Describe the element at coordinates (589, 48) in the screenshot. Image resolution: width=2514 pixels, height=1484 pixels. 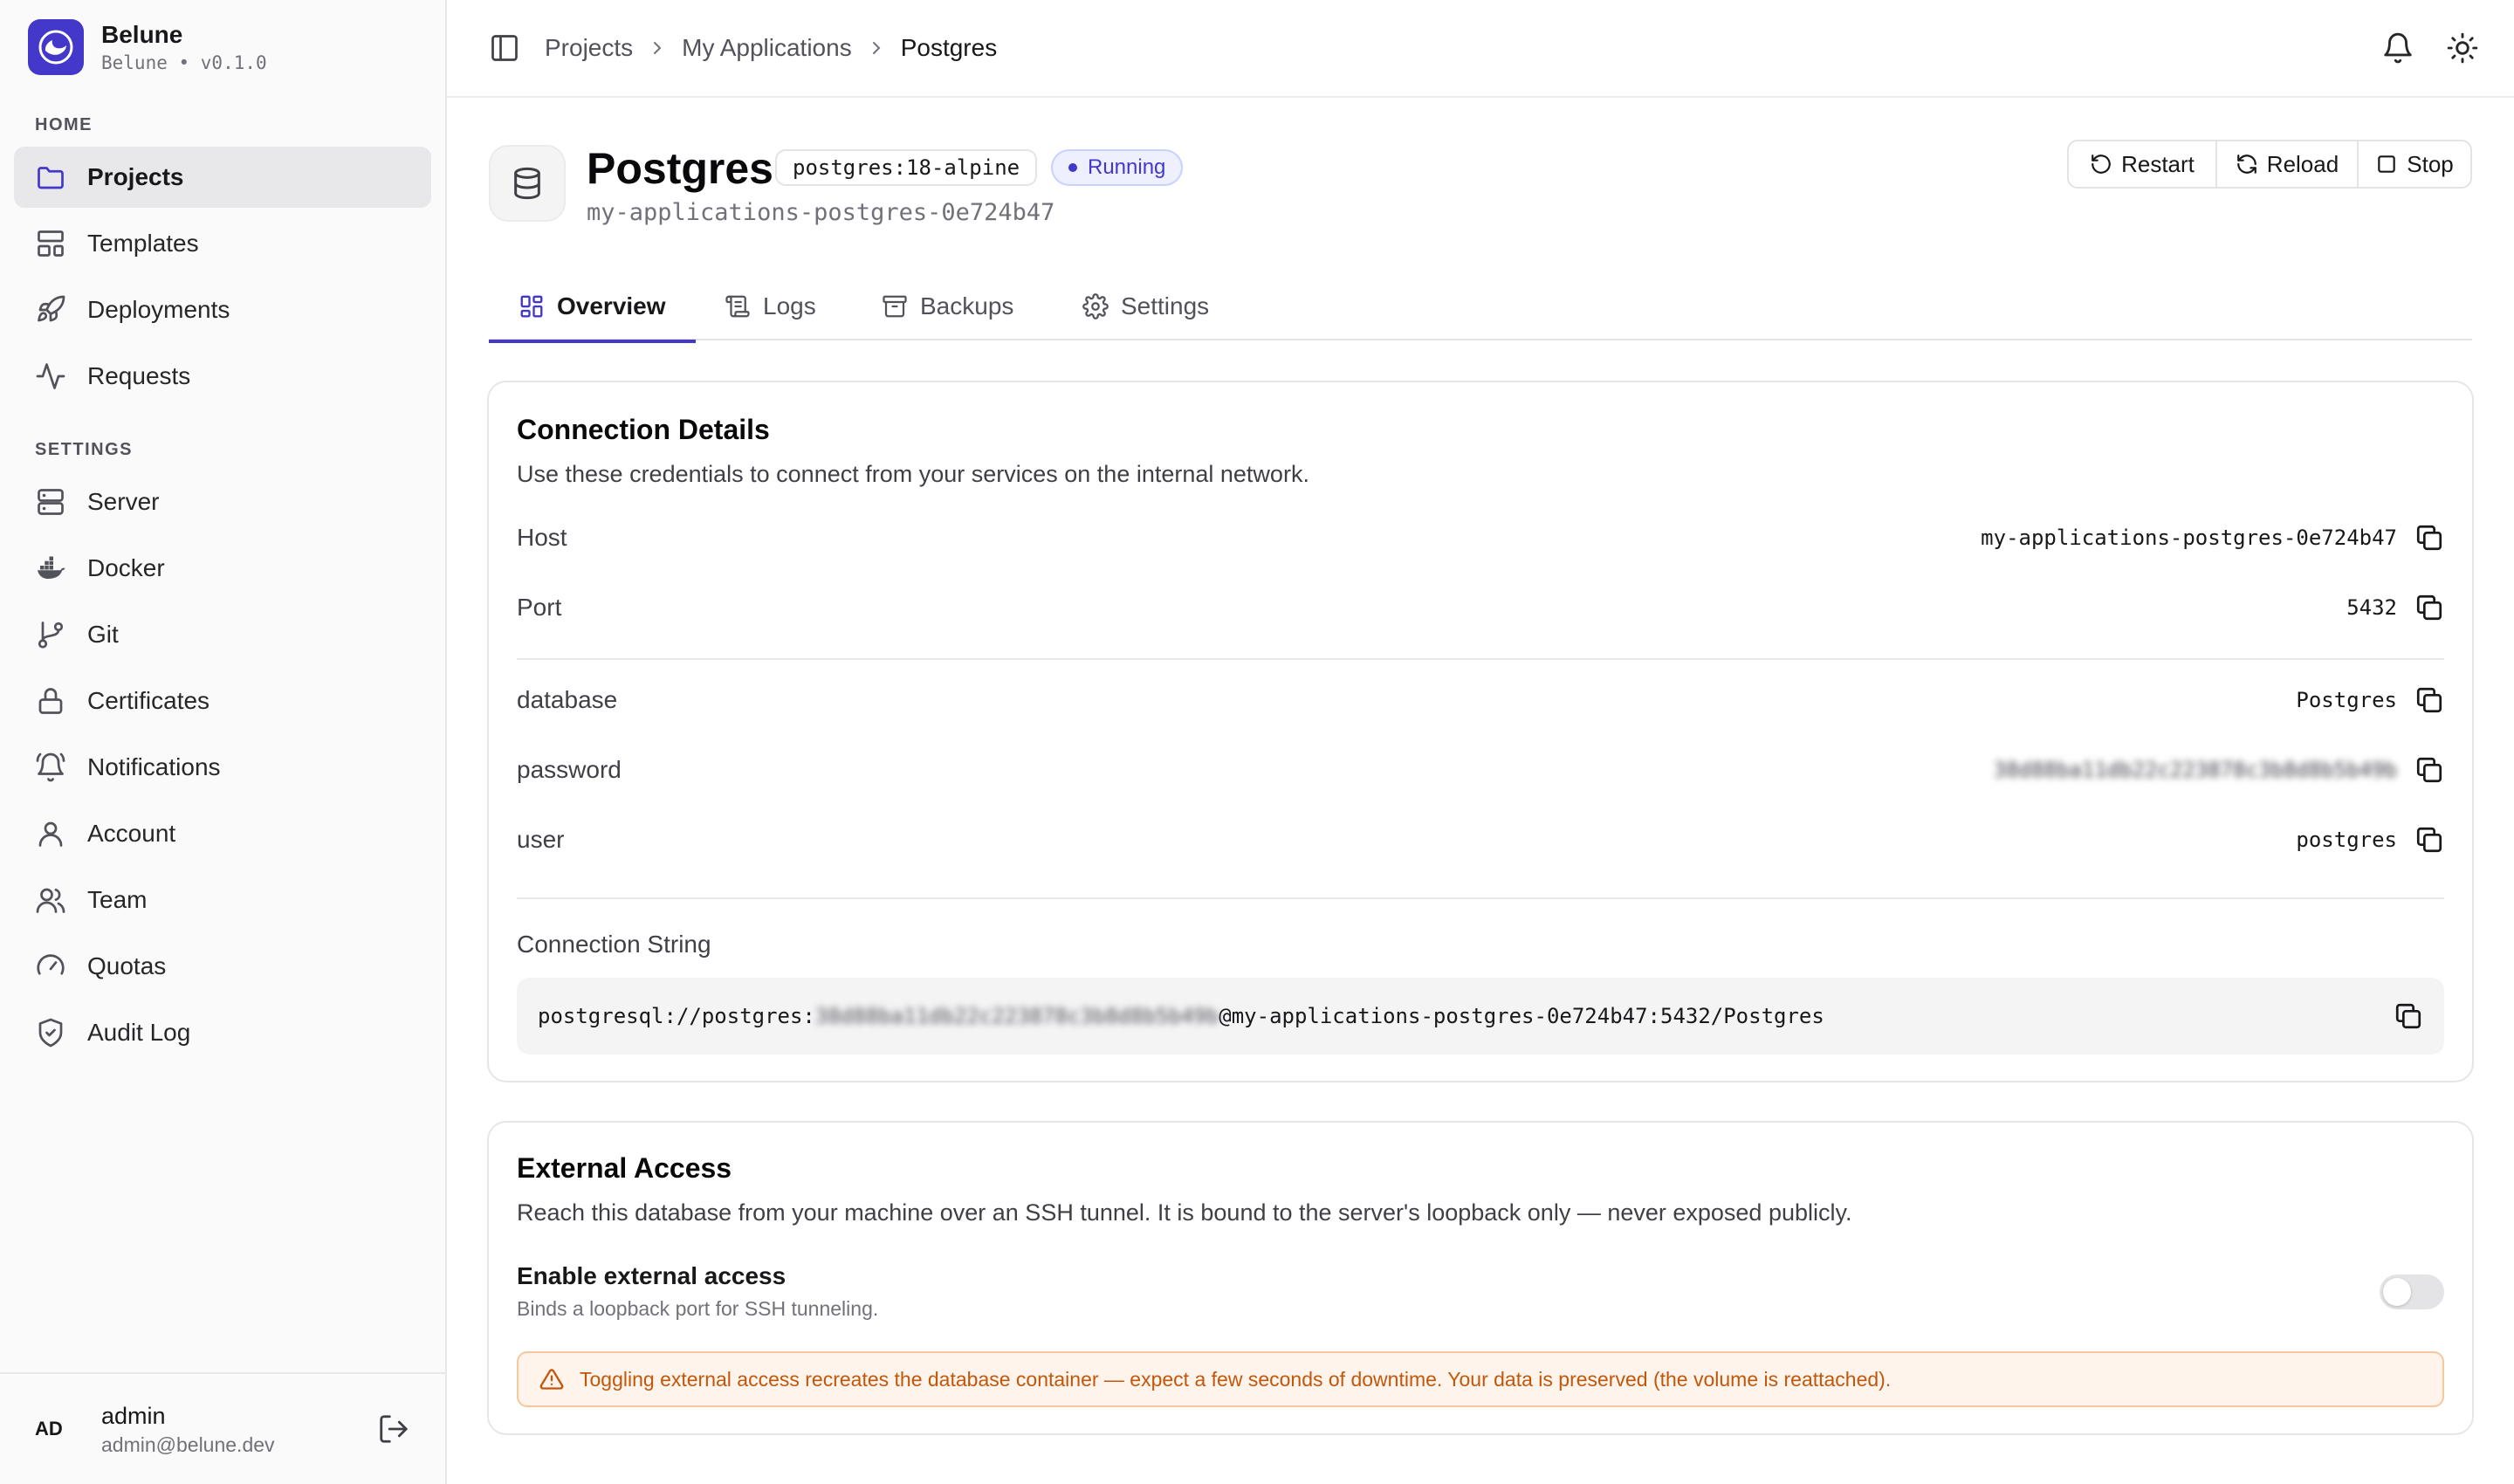
I see `breadcrumb-projects: Projects` at that location.